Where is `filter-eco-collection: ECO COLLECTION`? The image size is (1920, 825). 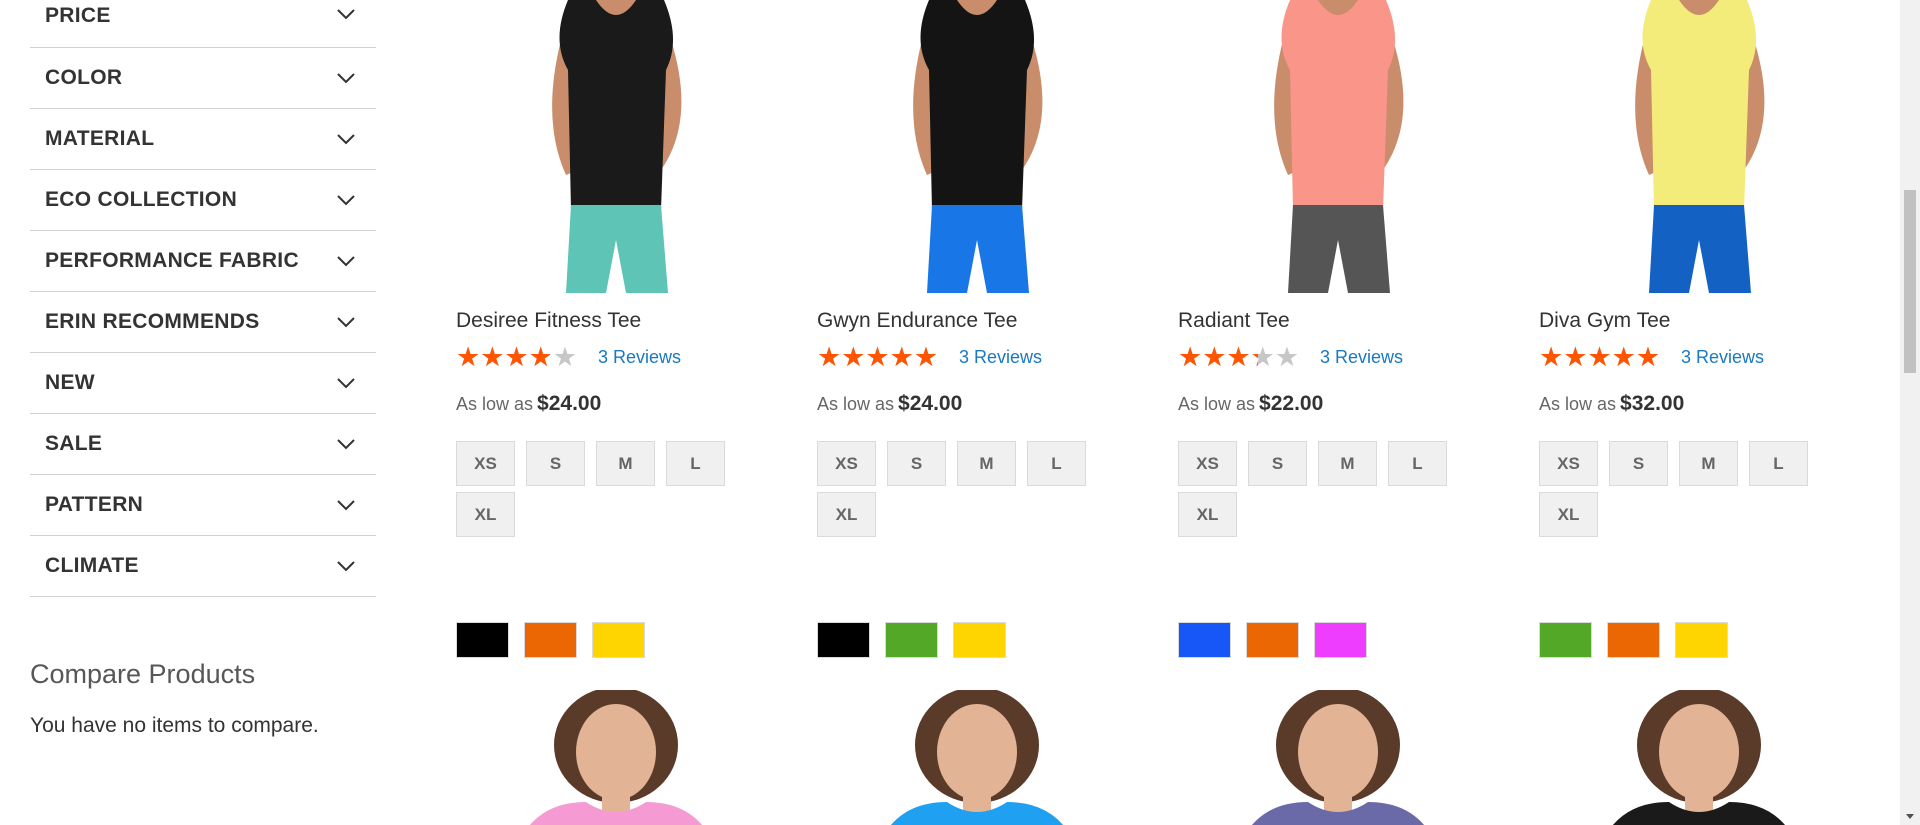
filter-eco-collection: ECO COLLECTION is located at coordinates (203, 200).